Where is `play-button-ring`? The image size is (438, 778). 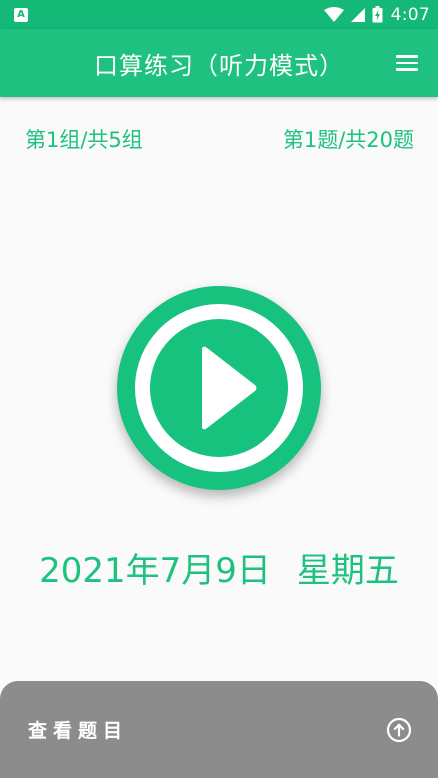
play-button-ring is located at coordinates (219, 388).